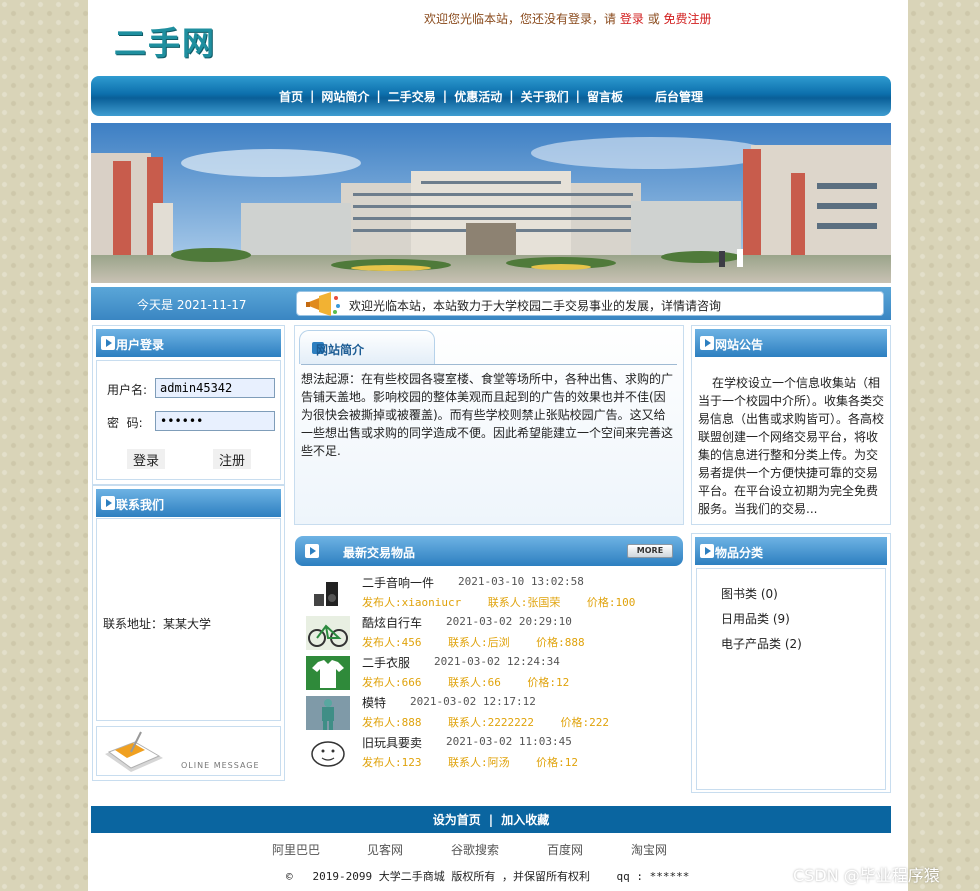 The height and width of the screenshot is (891, 980). I want to click on add-favorite-link: 加入收藏, so click(525, 819).